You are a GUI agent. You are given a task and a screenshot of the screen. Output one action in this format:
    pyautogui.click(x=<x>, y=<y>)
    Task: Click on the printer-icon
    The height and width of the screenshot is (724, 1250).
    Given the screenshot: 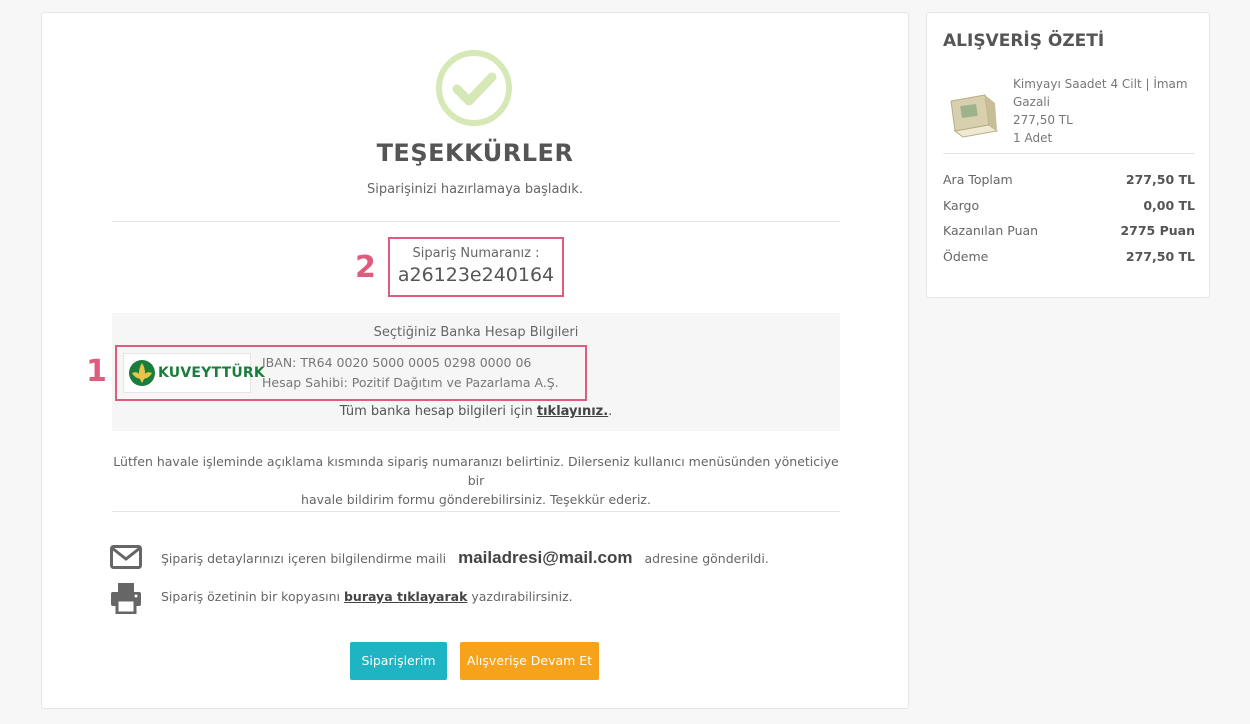 What is the action you would take?
    pyautogui.click(x=126, y=598)
    